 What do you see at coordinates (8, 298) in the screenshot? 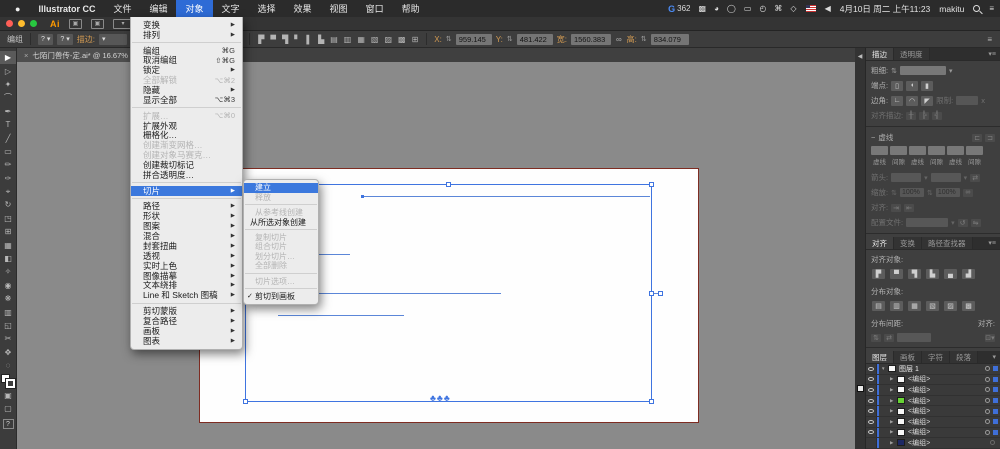
I see `symbol-sprayer-tool: ❋` at bounding box center [8, 298].